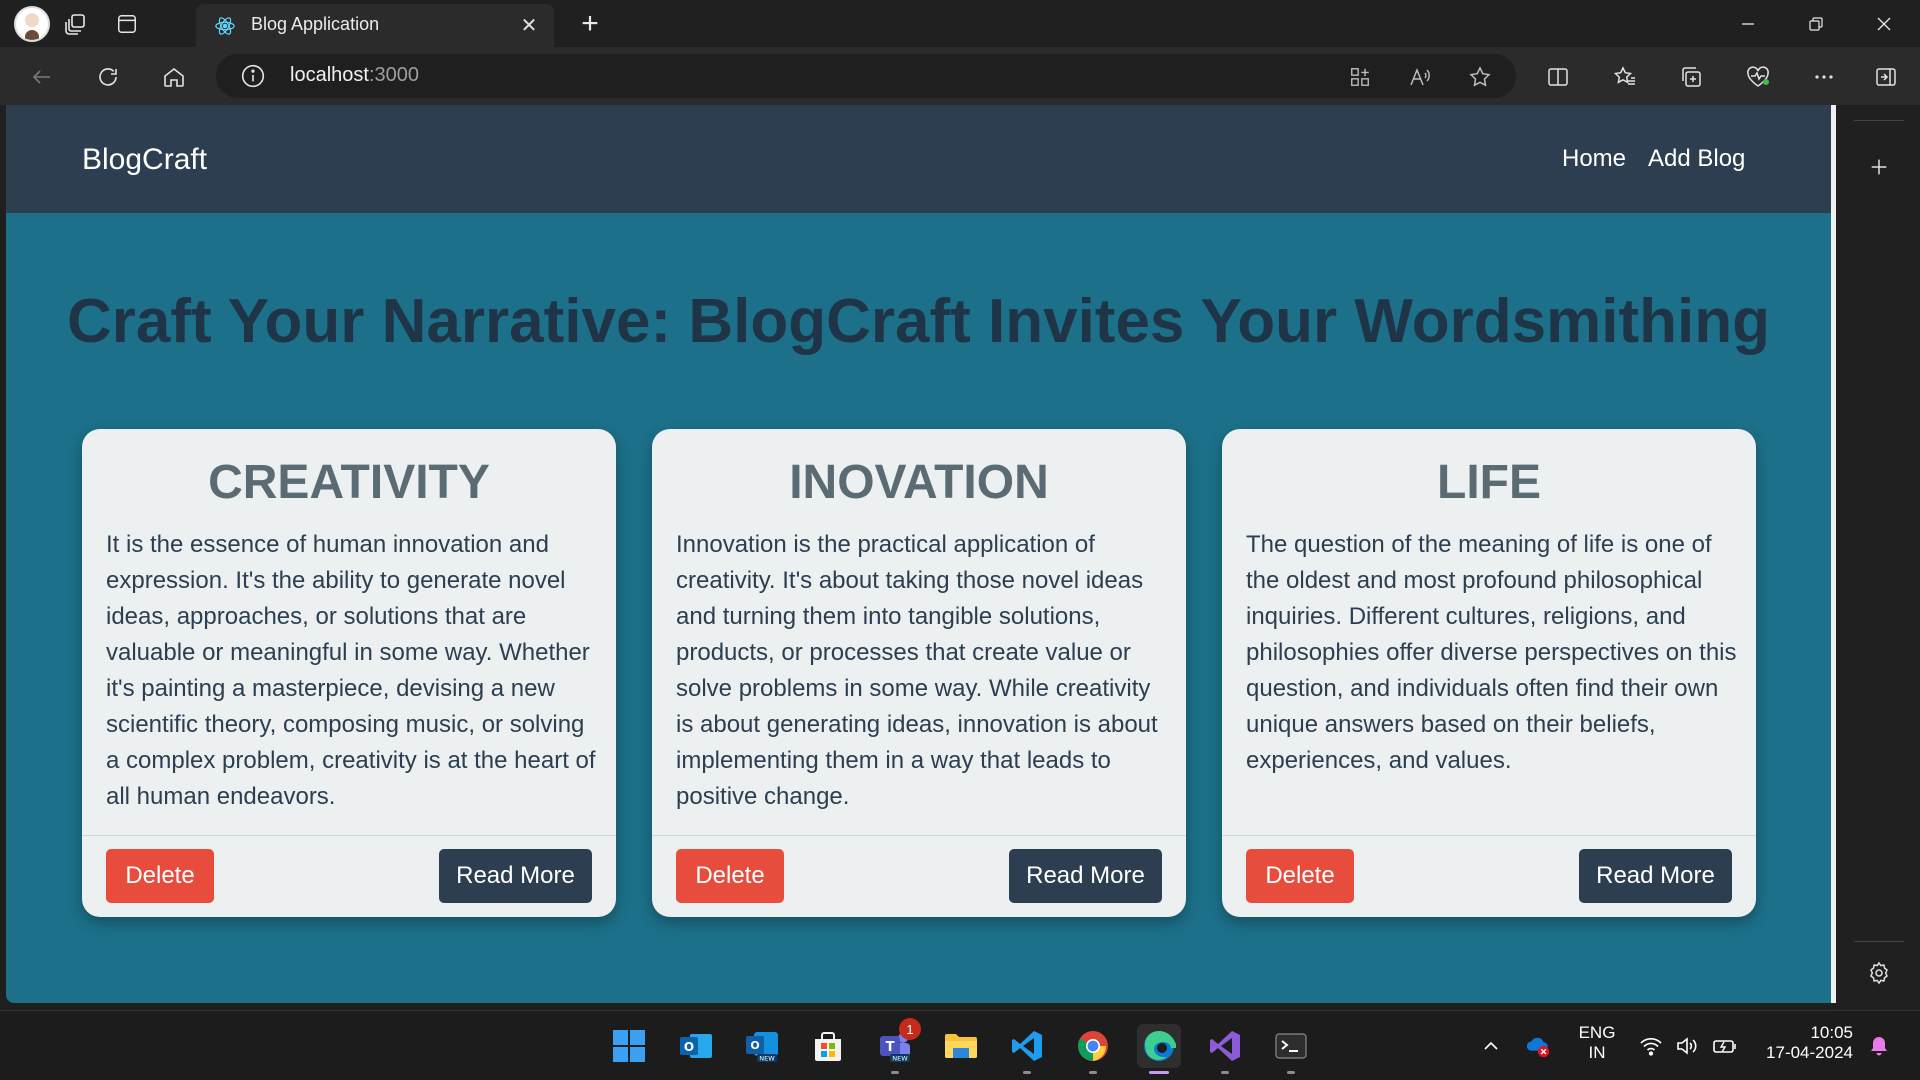 The width and height of the screenshot is (1920, 1080). Describe the element at coordinates (127, 24) in the screenshot. I see `tab-actions-icon` at that location.